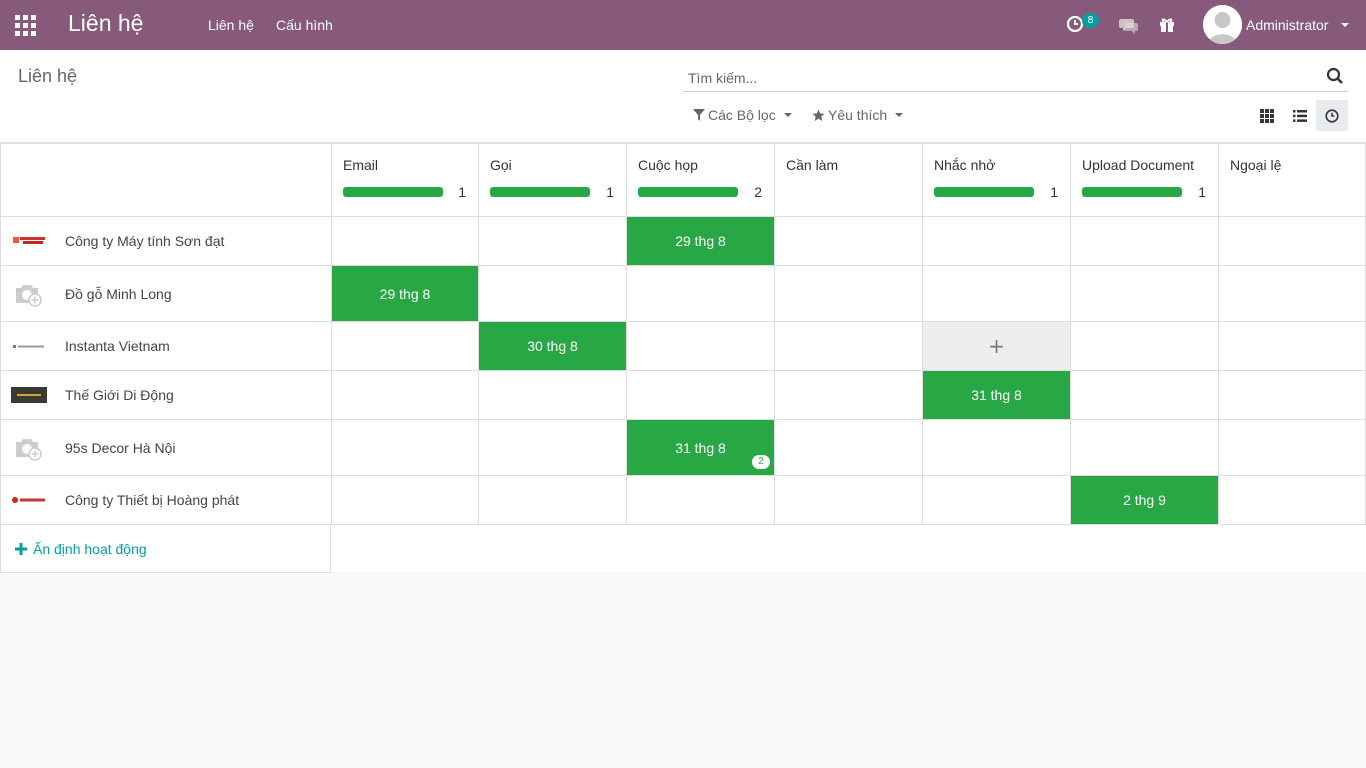  What do you see at coordinates (29, 240) in the screenshot?
I see `sondat-logo` at bounding box center [29, 240].